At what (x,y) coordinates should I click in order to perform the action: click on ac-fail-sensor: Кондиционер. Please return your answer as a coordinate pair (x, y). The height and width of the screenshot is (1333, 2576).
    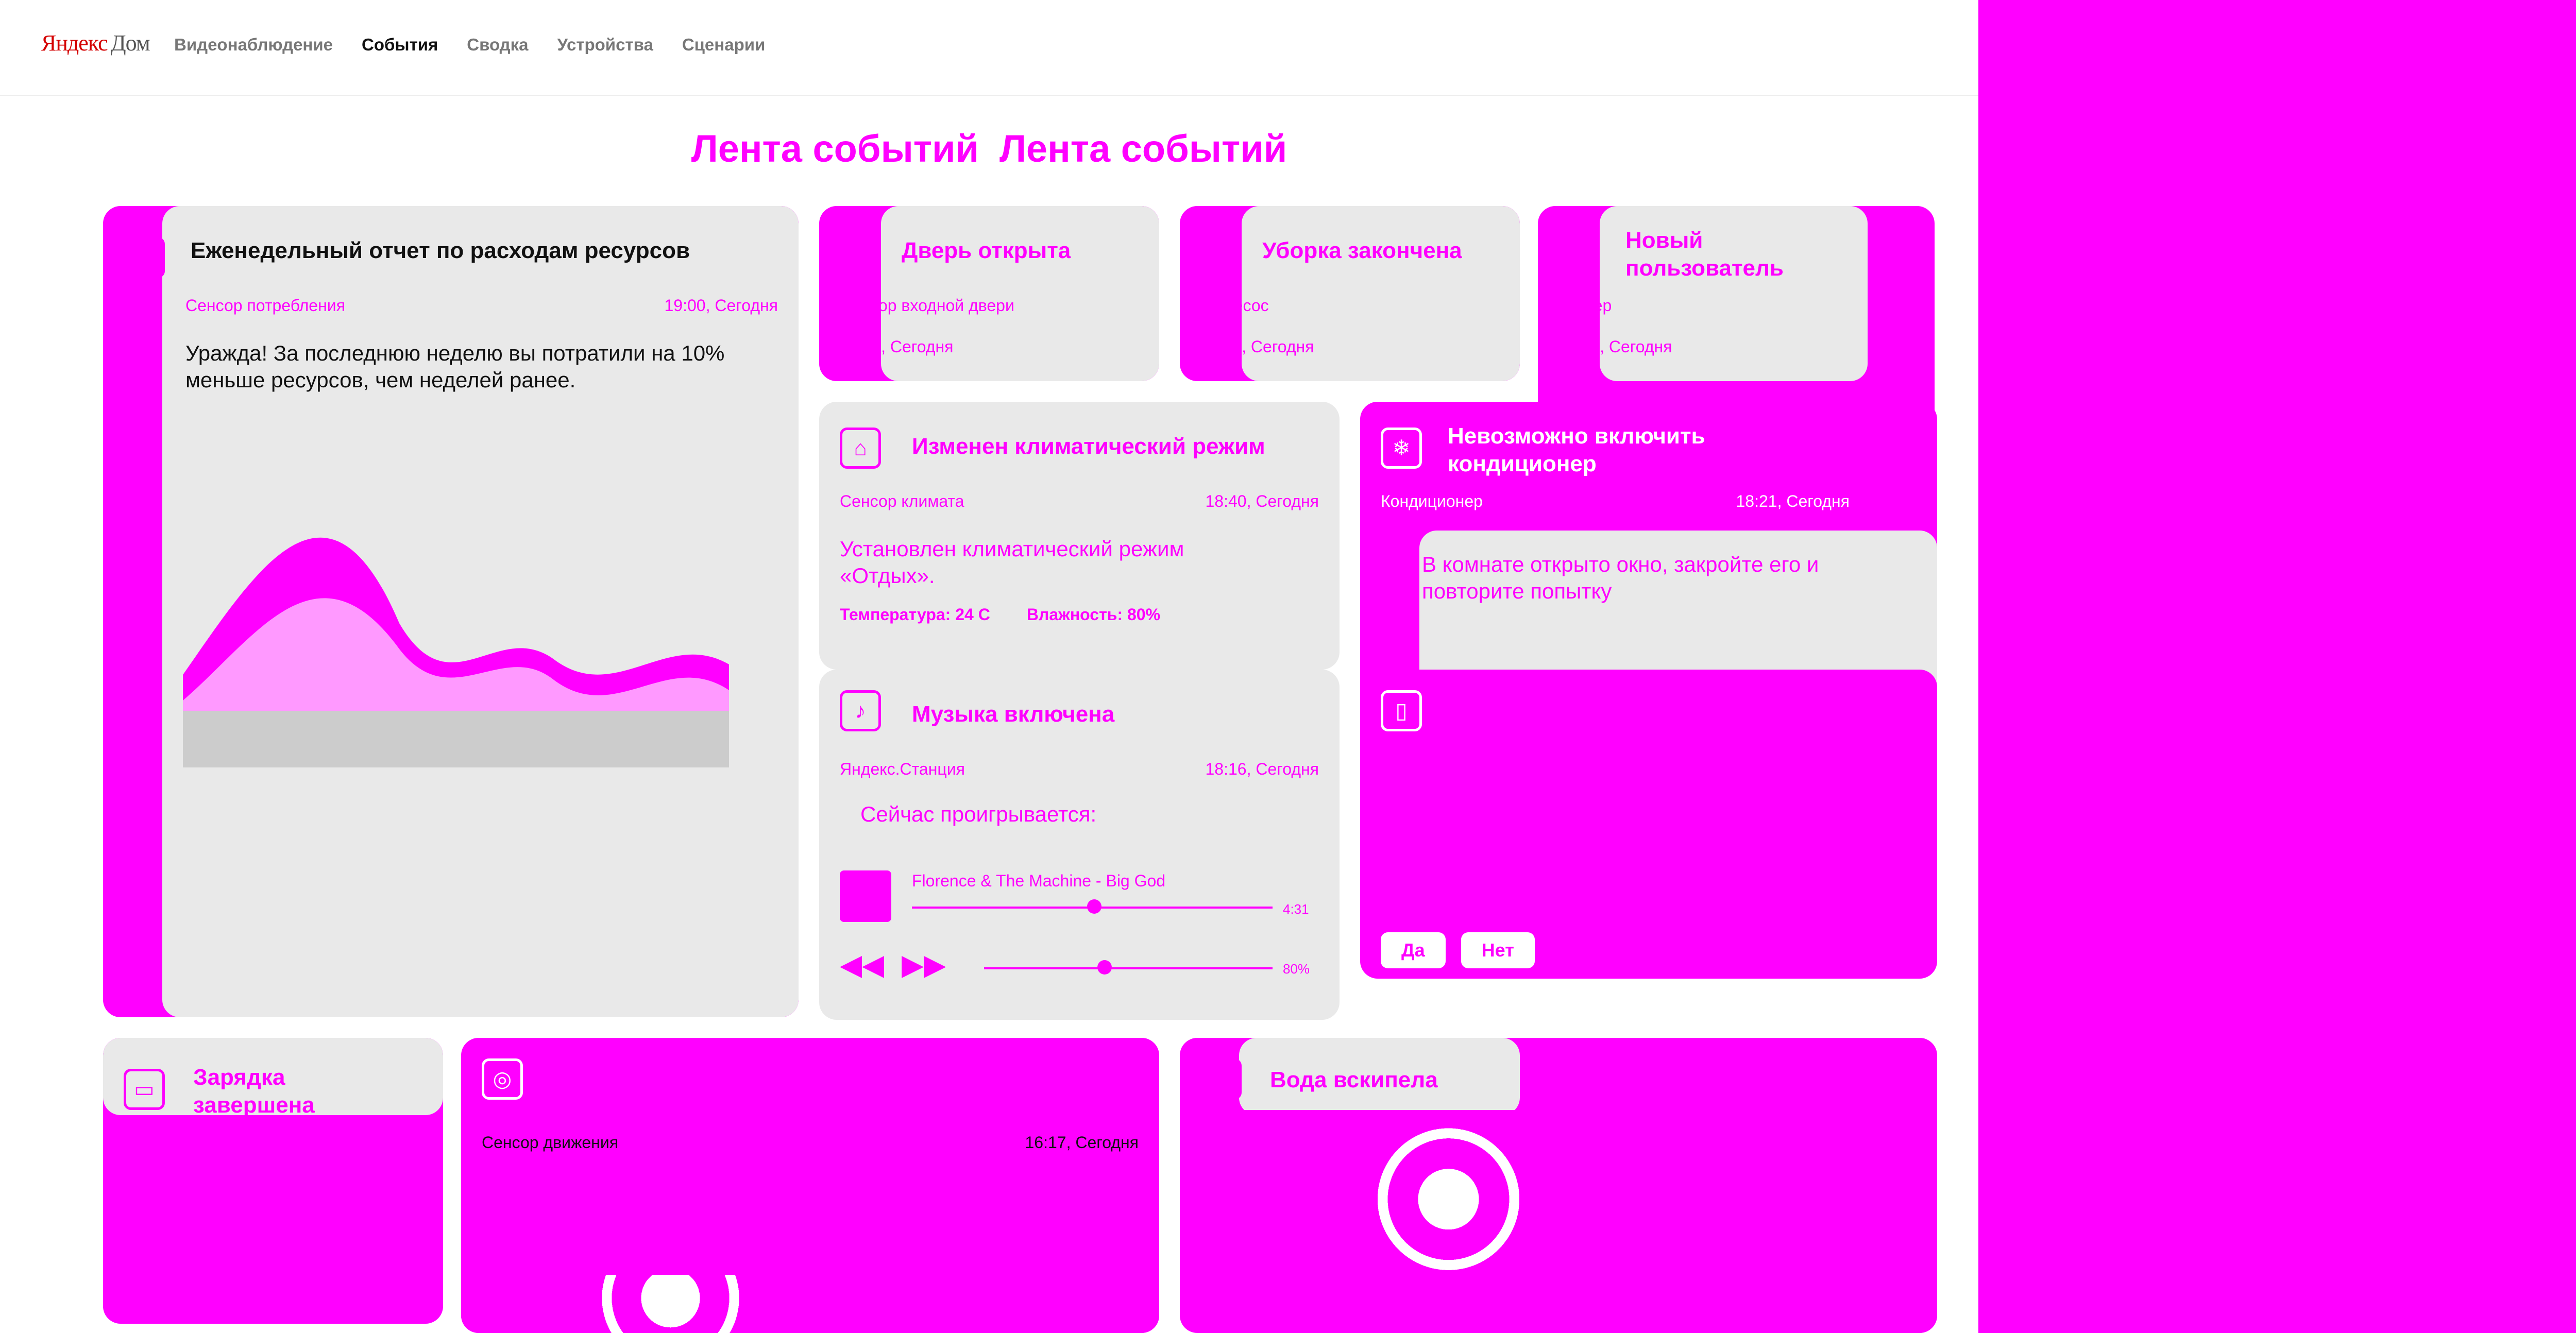
    Looking at the image, I should click on (1432, 501).